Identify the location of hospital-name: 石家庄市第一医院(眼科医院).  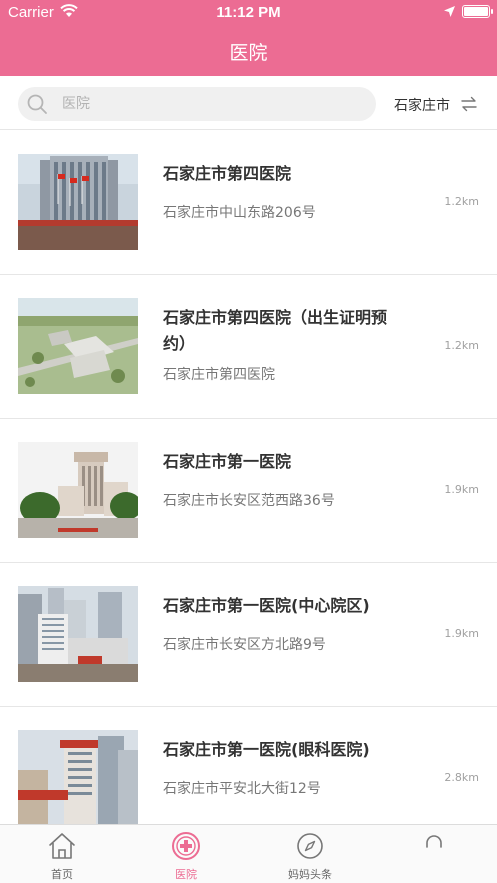
(266, 749).